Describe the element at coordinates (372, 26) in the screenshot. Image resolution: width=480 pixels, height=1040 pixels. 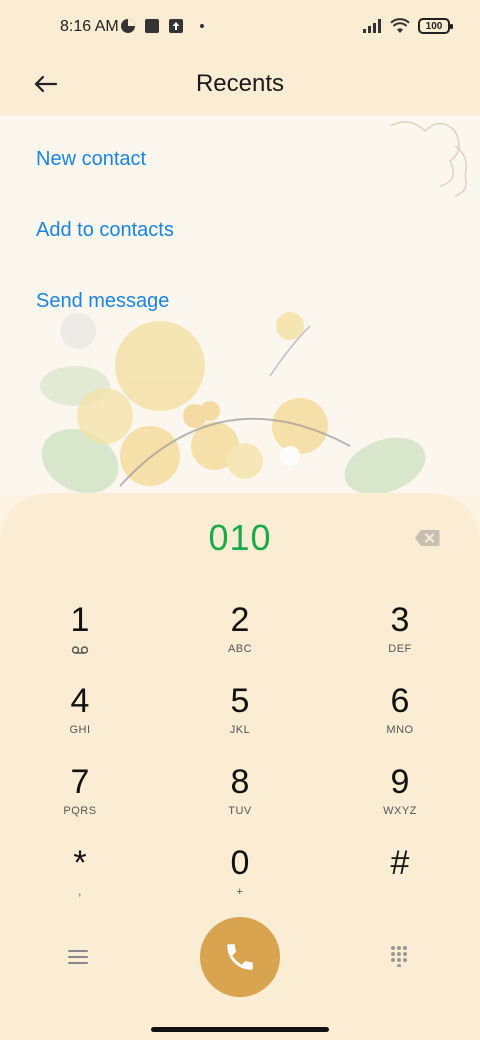
I see `signal-icon` at that location.